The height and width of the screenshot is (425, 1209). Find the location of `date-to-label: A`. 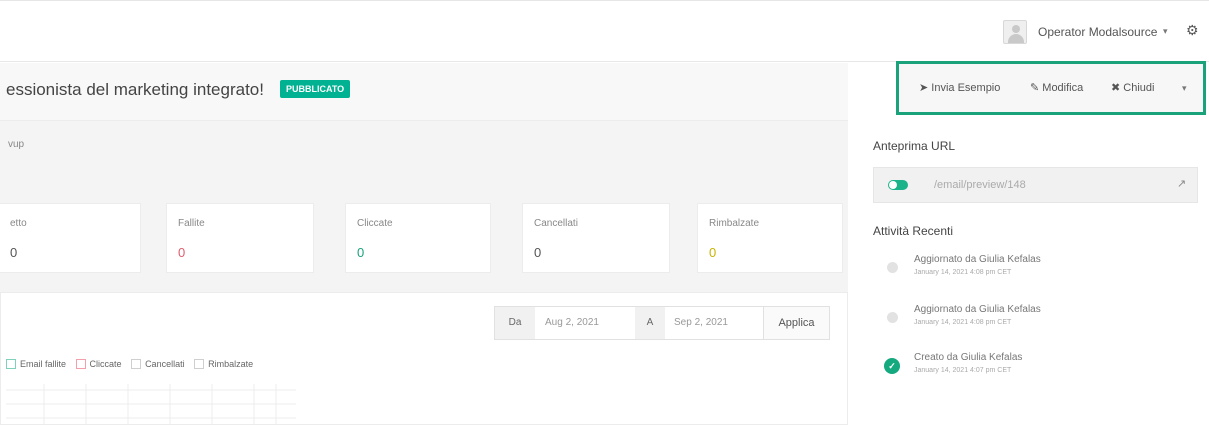

date-to-label: A is located at coordinates (650, 323).